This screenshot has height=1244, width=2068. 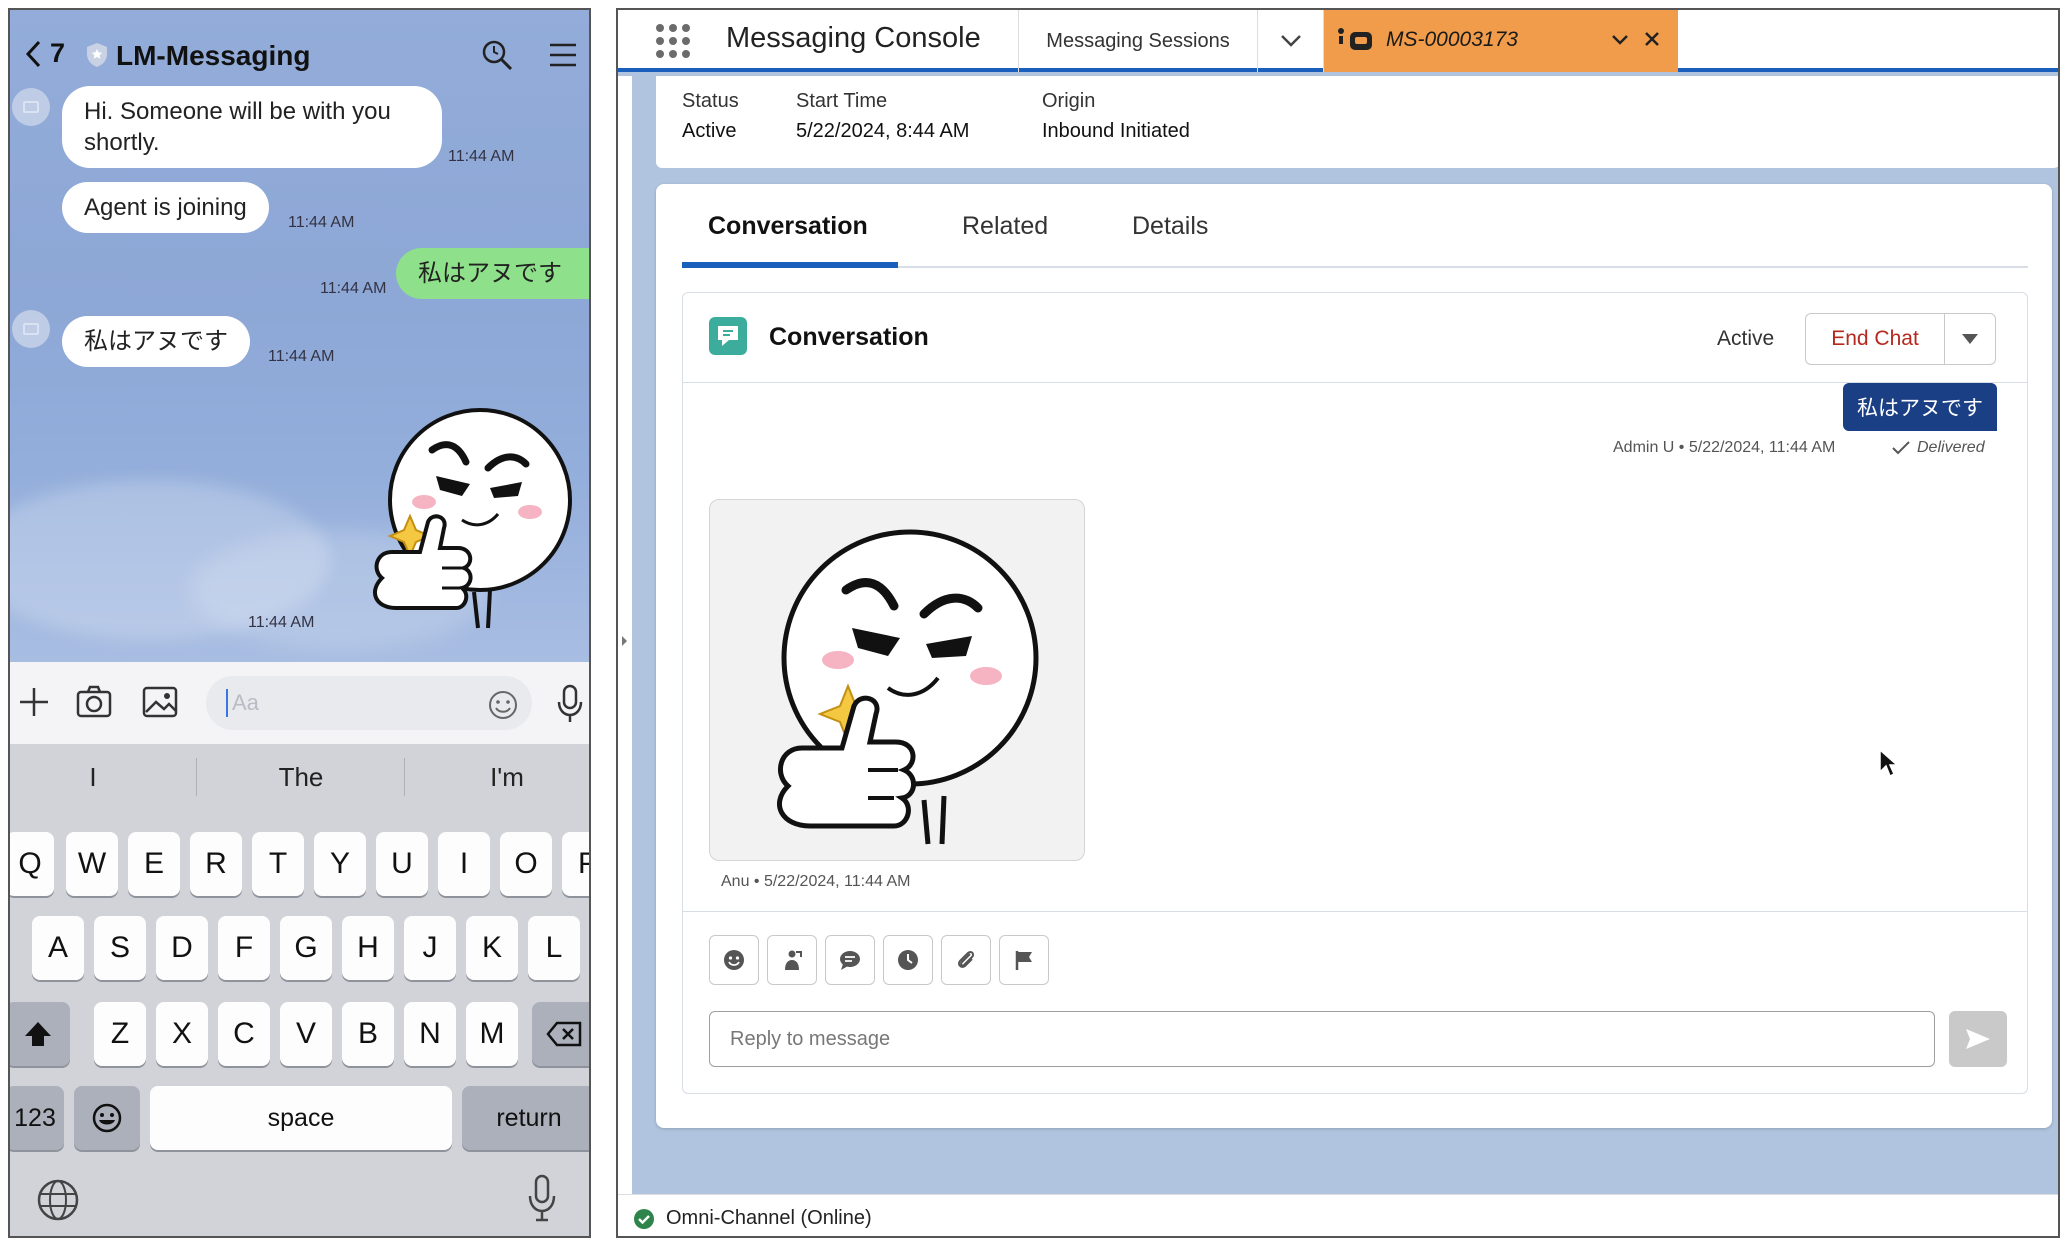 I want to click on search-icon, so click(x=497, y=55).